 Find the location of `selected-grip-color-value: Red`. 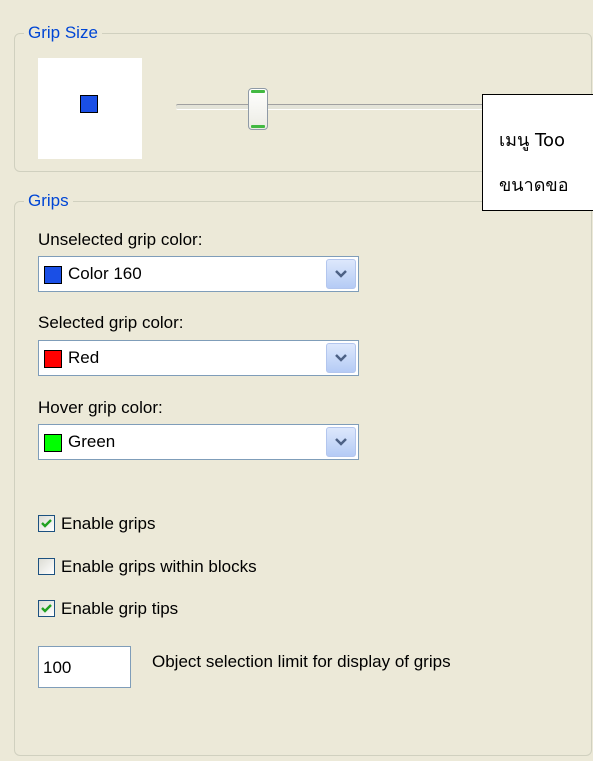

selected-grip-color-value: Red is located at coordinates (84, 357).